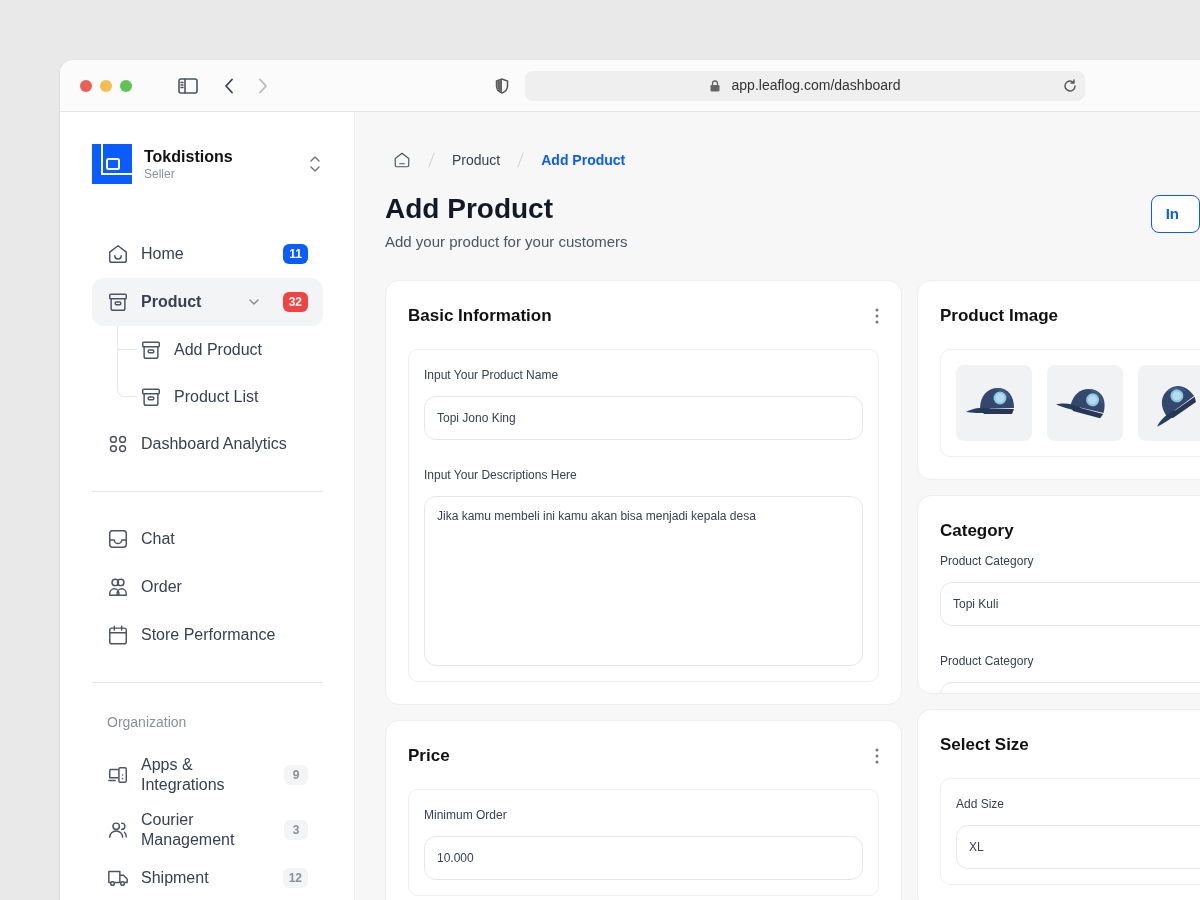 The image size is (1200, 900). I want to click on lock-icon, so click(714, 85).